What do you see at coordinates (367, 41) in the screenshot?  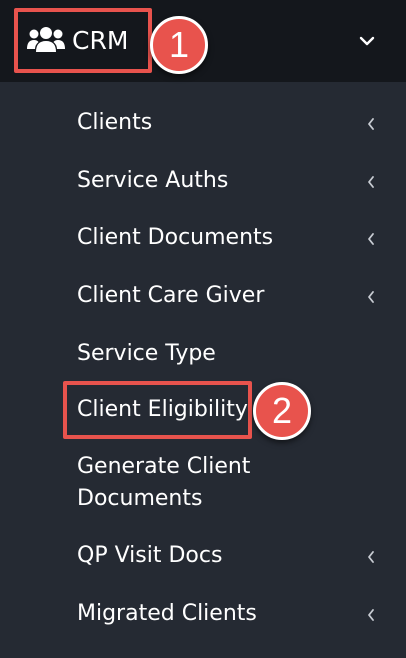 I see `chevron-down-icon` at bounding box center [367, 41].